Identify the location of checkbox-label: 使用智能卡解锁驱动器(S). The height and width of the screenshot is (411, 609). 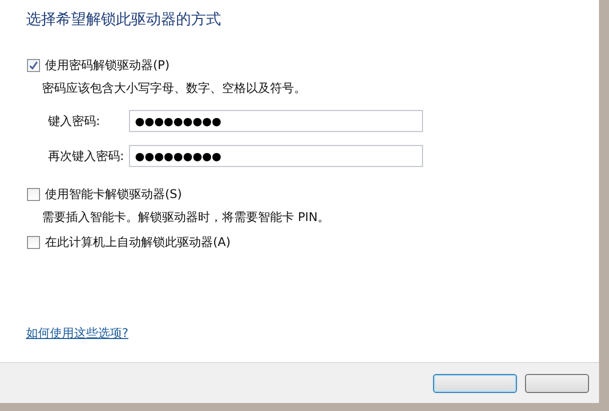
(113, 194).